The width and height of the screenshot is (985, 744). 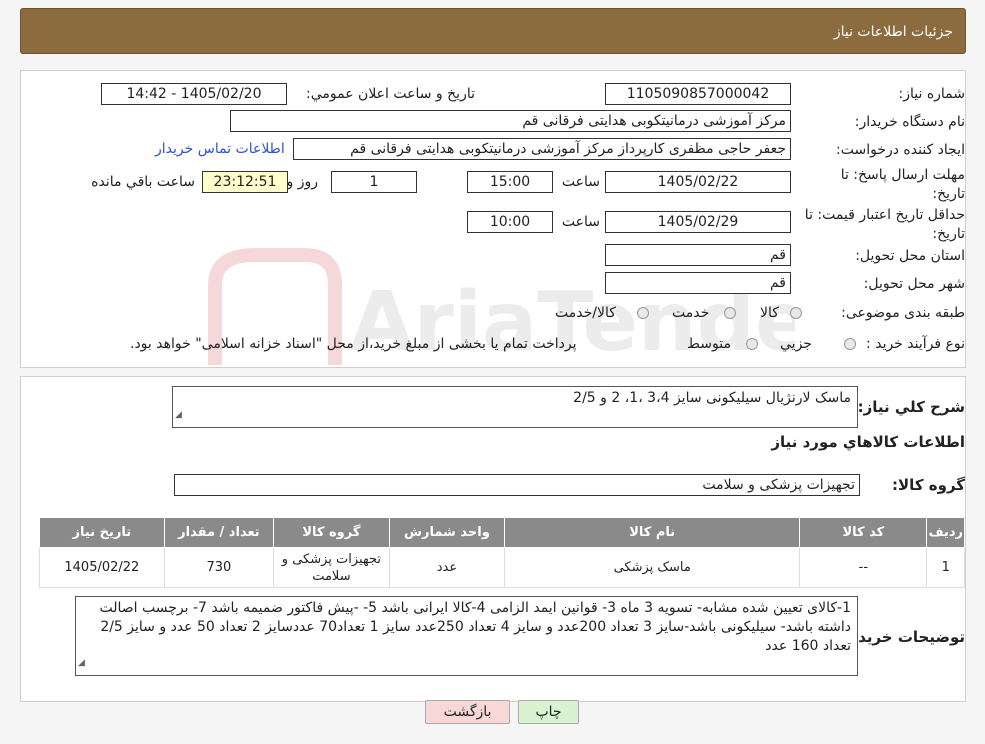 What do you see at coordinates (730, 313) in the screenshot?
I see `category-service-radio` at bounding box center [730, 313].